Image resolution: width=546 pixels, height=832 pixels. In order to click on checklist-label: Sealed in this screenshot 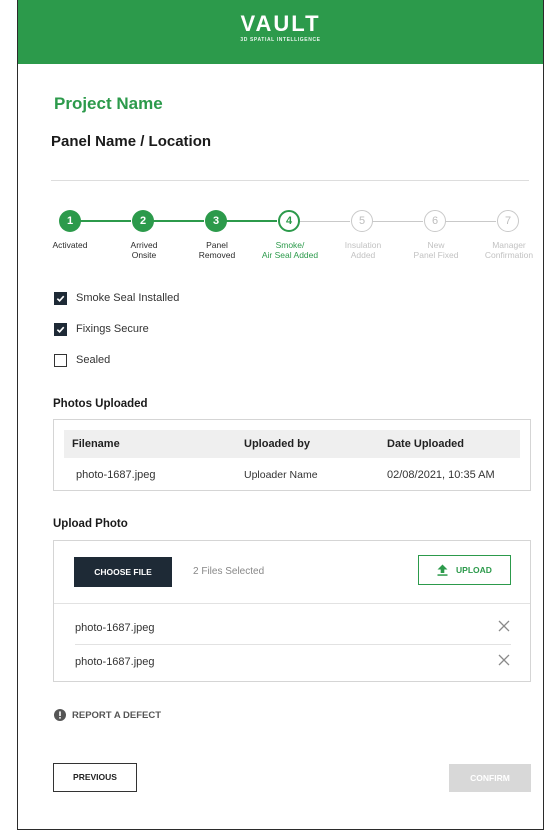, I will do `click(93, 360)`.